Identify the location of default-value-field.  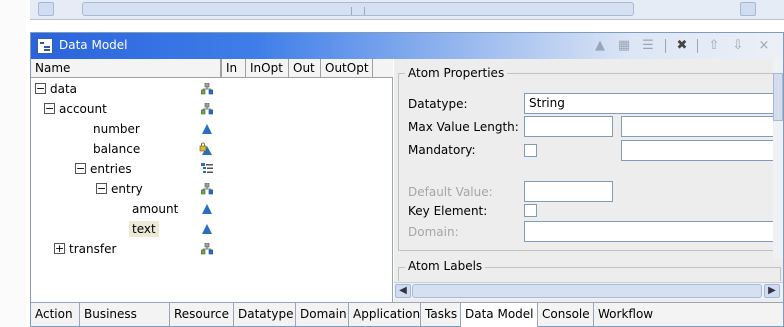
(568, 191).